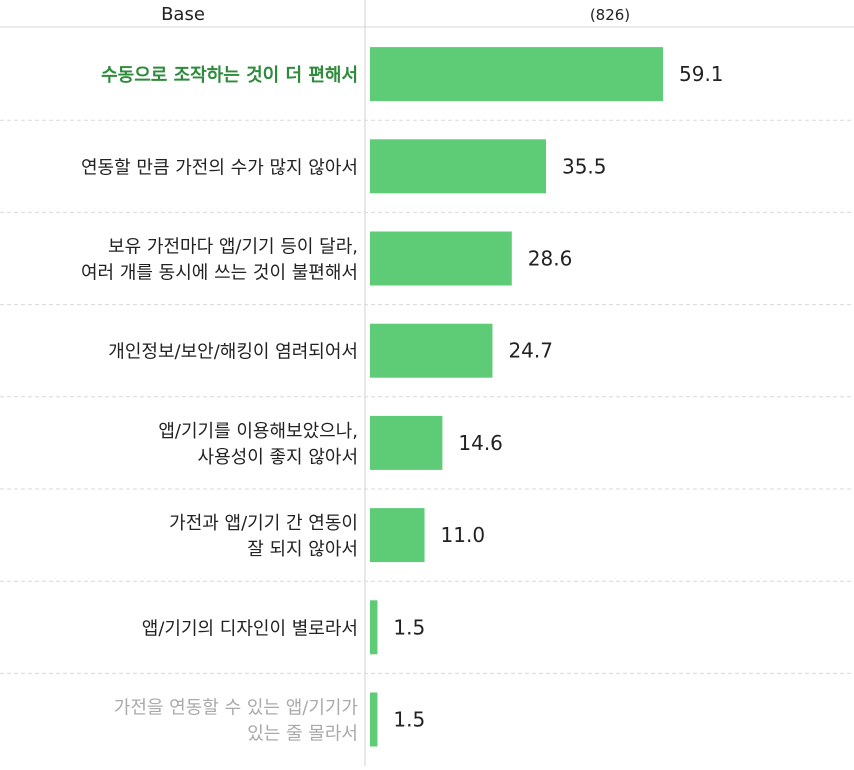 This screenshot has height=770, width=854. I want to click on category-label: 여러 개를 동시에 쓰는 것이 불편해서, so click(219, 273).